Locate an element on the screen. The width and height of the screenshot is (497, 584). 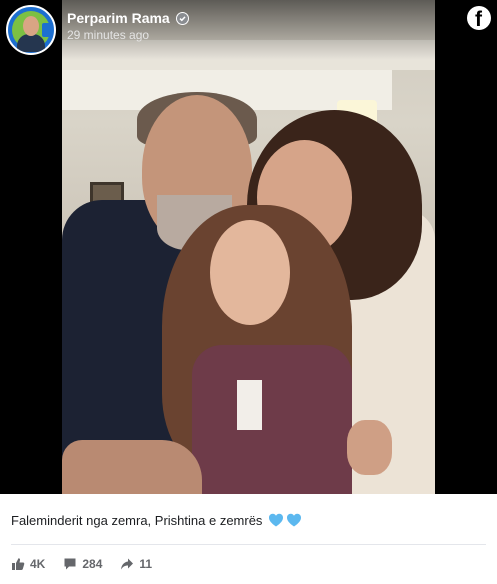
like-stat: 4K is located at coordinates (28, 564).